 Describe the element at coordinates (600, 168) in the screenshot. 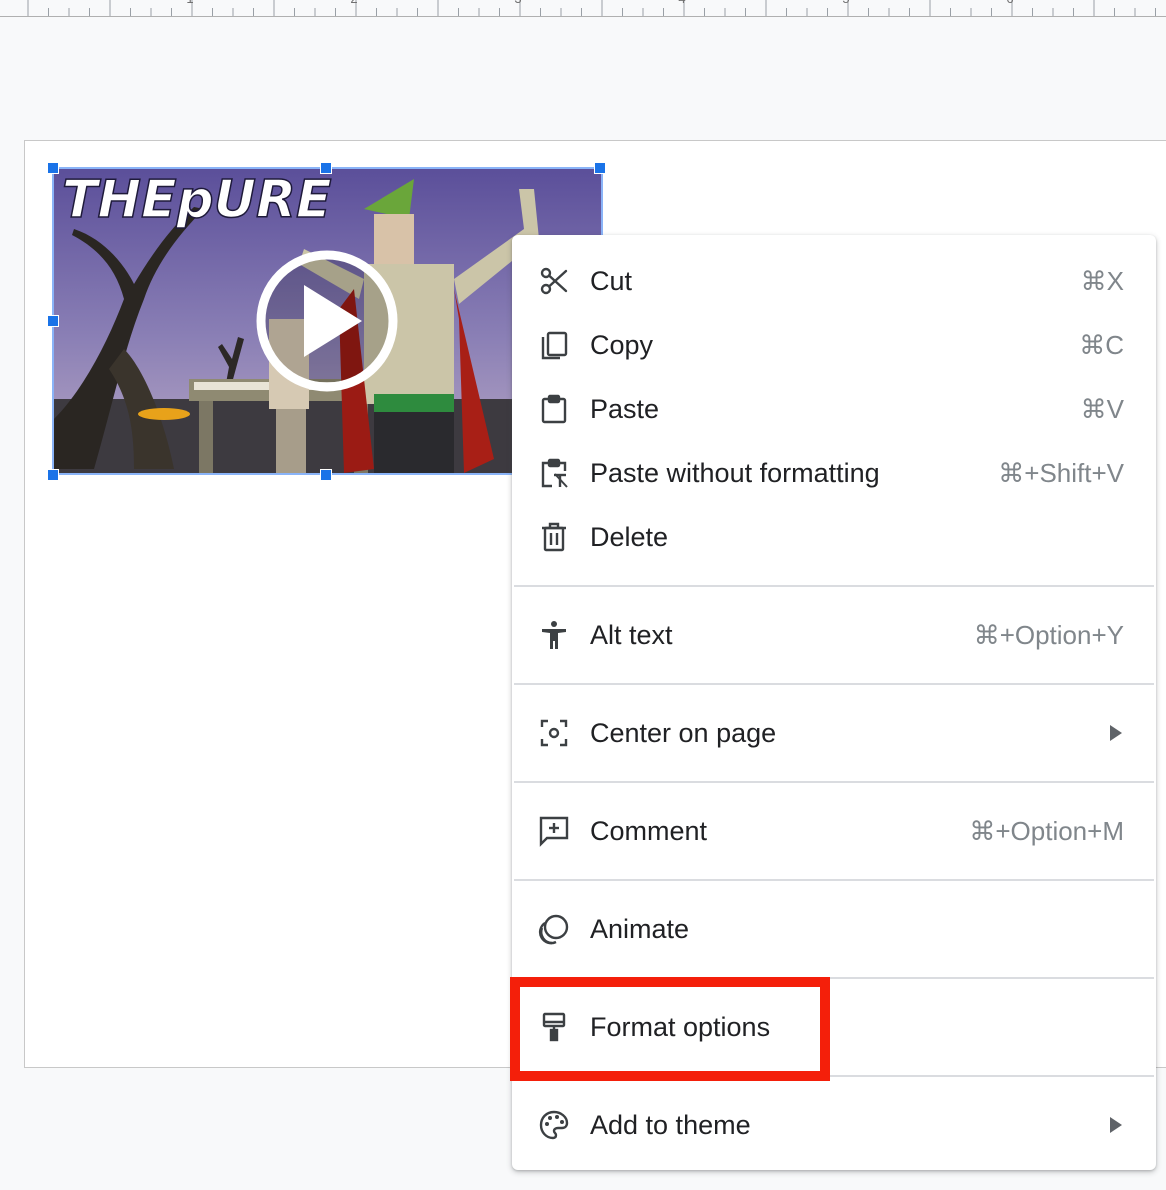

I see `resize-handle-top-right` at that location.